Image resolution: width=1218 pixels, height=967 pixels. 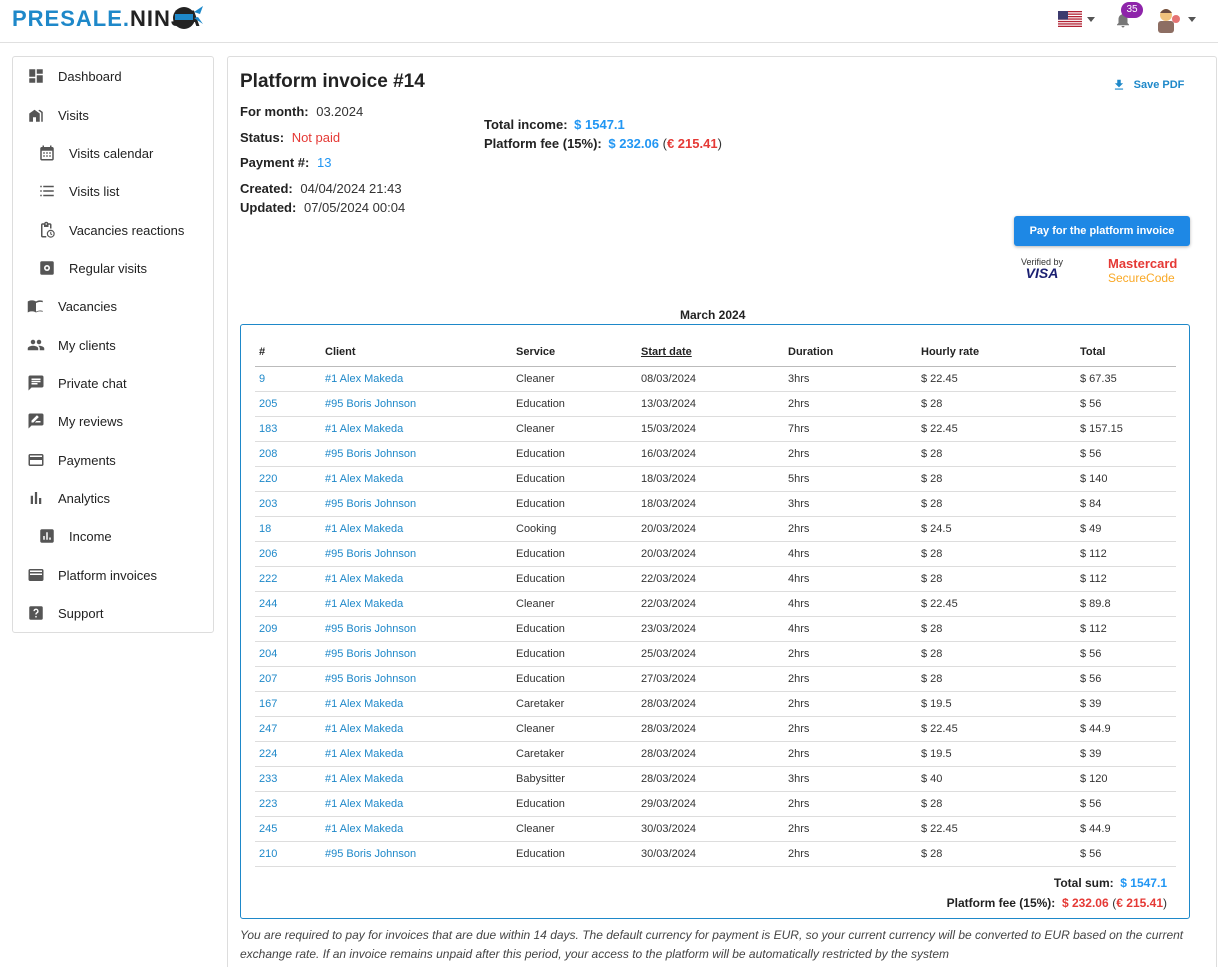 I want to click on col-header-total: Total, so click(x=1126, y=353).